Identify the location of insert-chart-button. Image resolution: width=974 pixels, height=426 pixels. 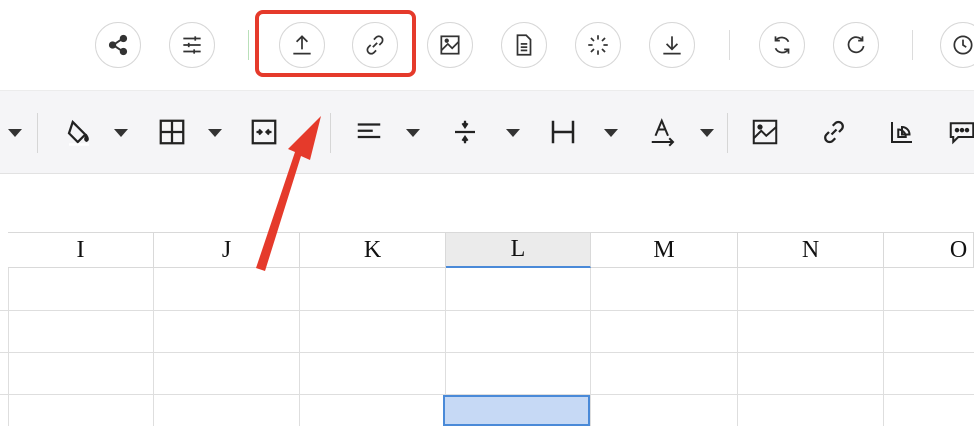
(902, 132).